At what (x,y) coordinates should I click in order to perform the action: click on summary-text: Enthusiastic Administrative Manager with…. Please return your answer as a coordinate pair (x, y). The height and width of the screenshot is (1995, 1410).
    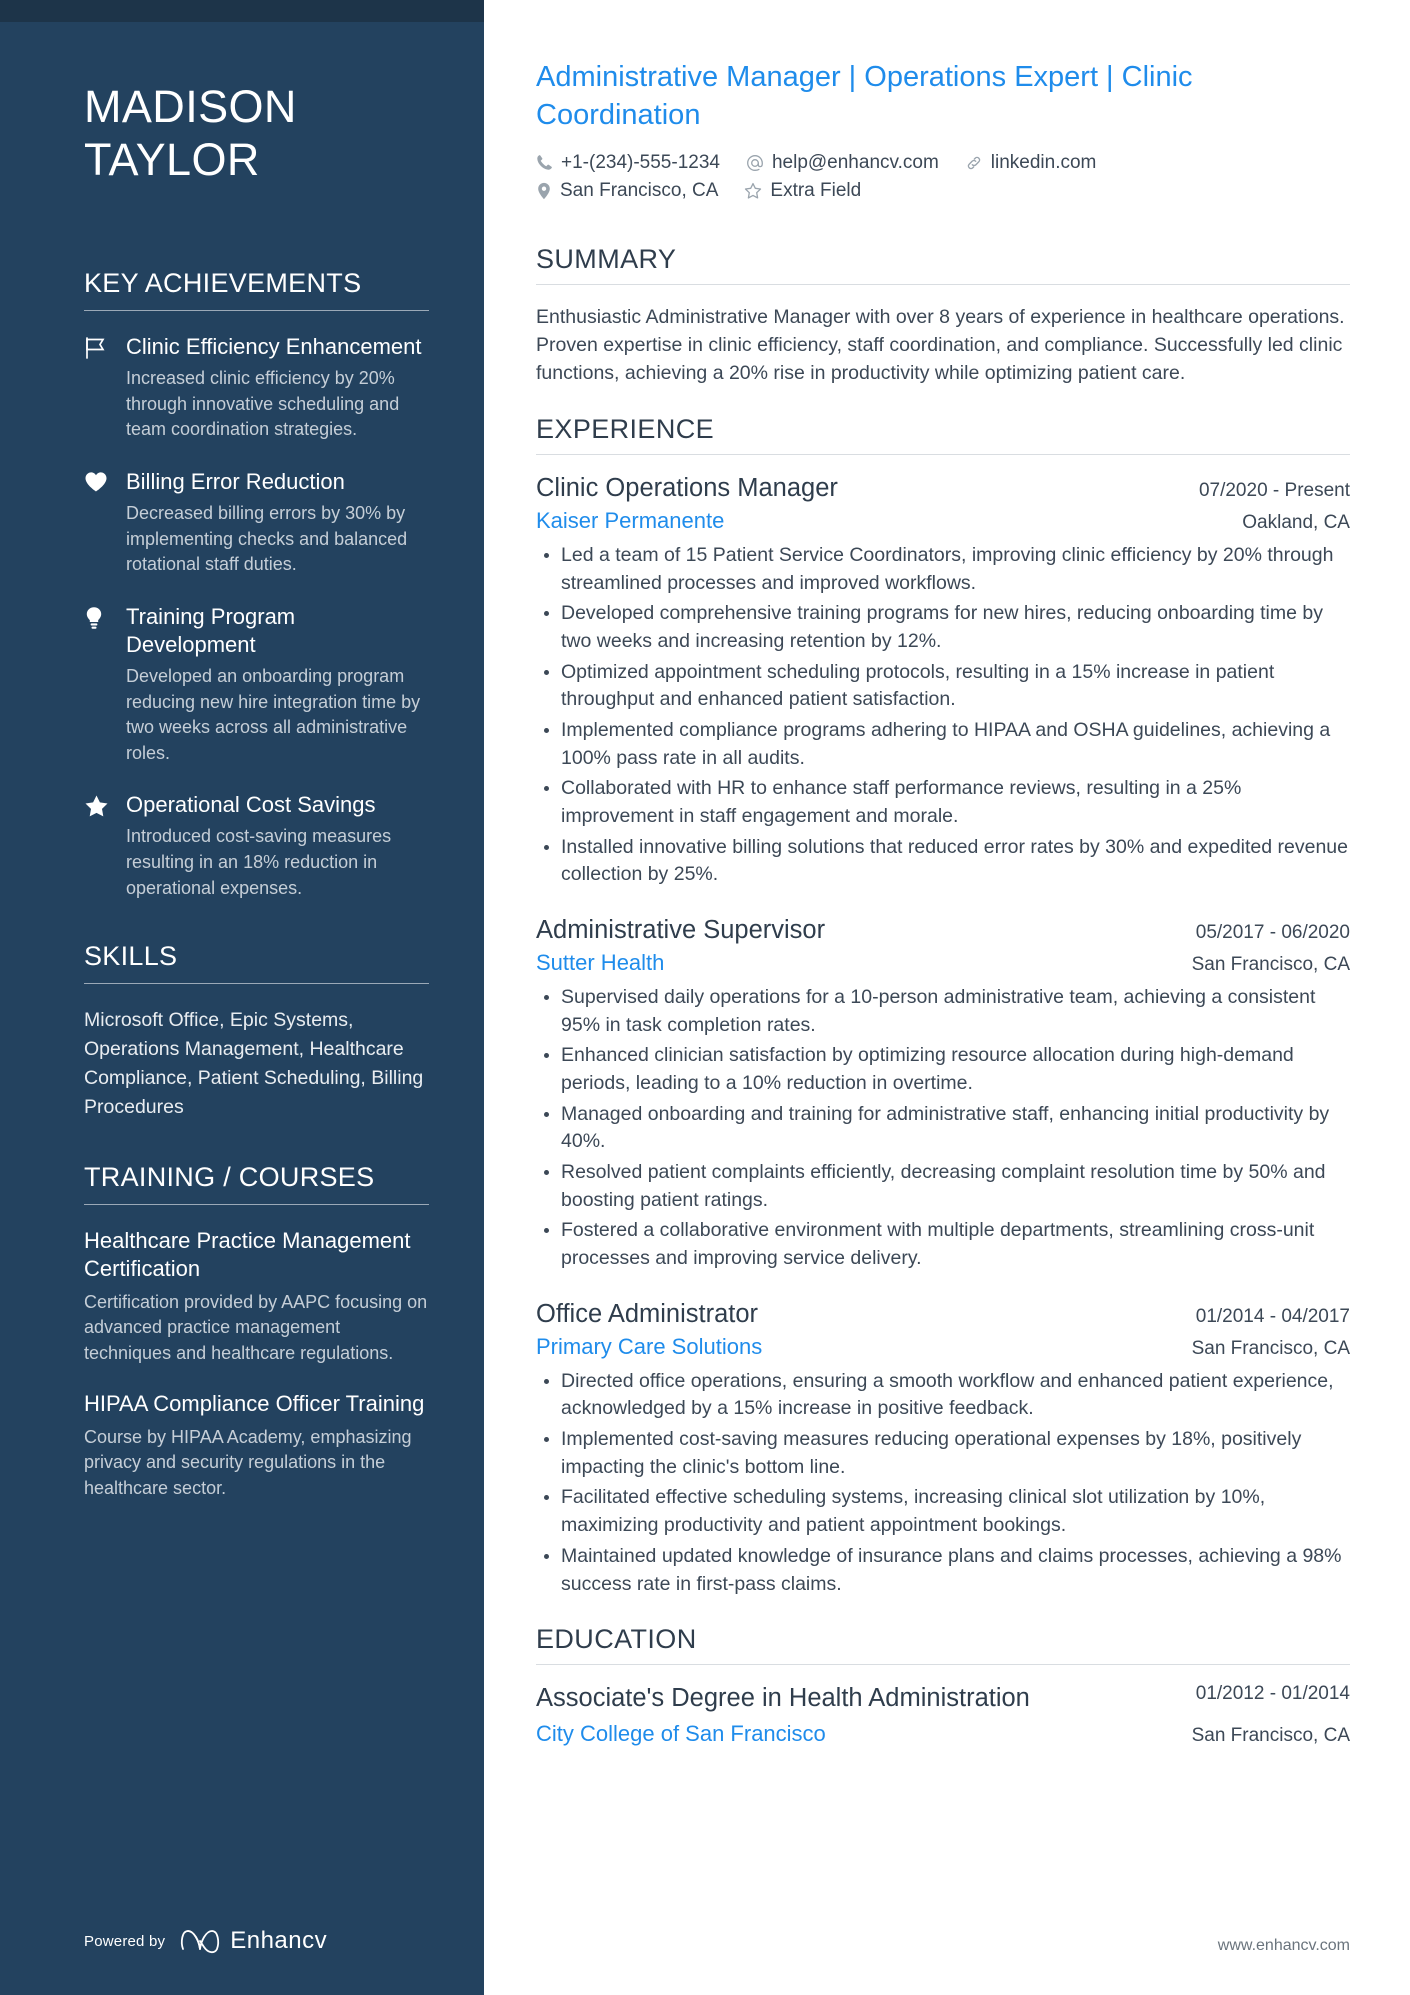
    Looking at the image, I should click on (940, 345).